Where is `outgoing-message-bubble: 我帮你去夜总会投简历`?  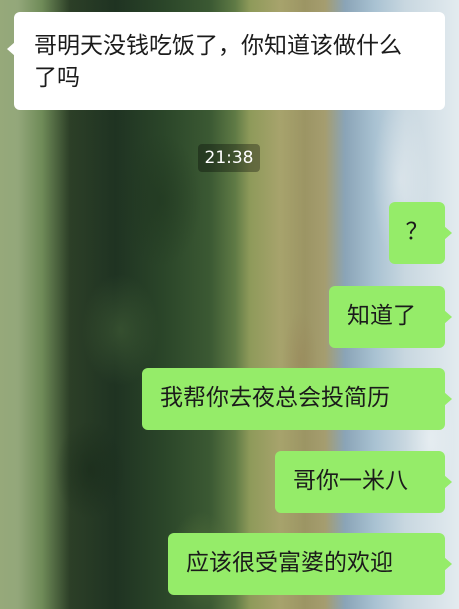 outgoing-message-bubble: 我帮你去夜总会投简历 is located at coordinates (297, 399).